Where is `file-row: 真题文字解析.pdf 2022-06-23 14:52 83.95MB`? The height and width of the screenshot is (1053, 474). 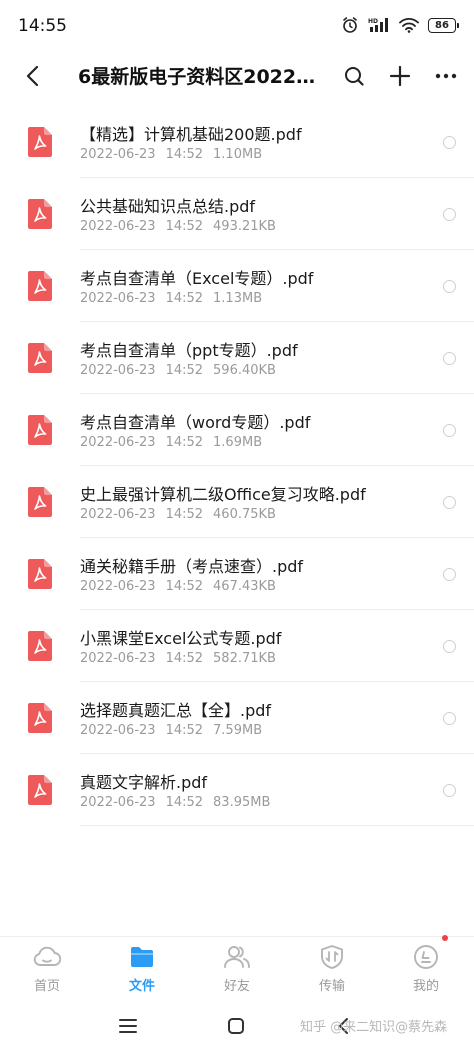 file-row: 真题文字解析.pdf 2022-06-23 14:52 83.95MB is located at coordinates (237, 790).